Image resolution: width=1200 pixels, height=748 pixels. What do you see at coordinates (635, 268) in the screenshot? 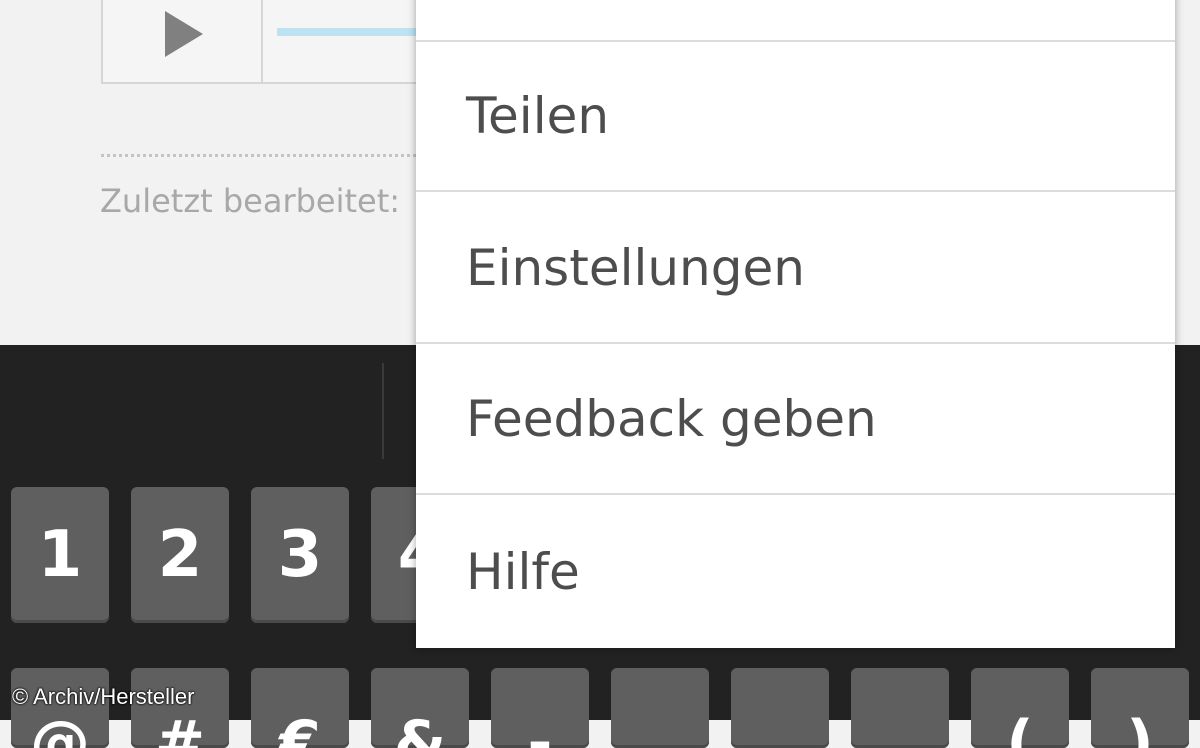
I see `menu-item-label: Einstellungen` at bounding box center [635, 268].